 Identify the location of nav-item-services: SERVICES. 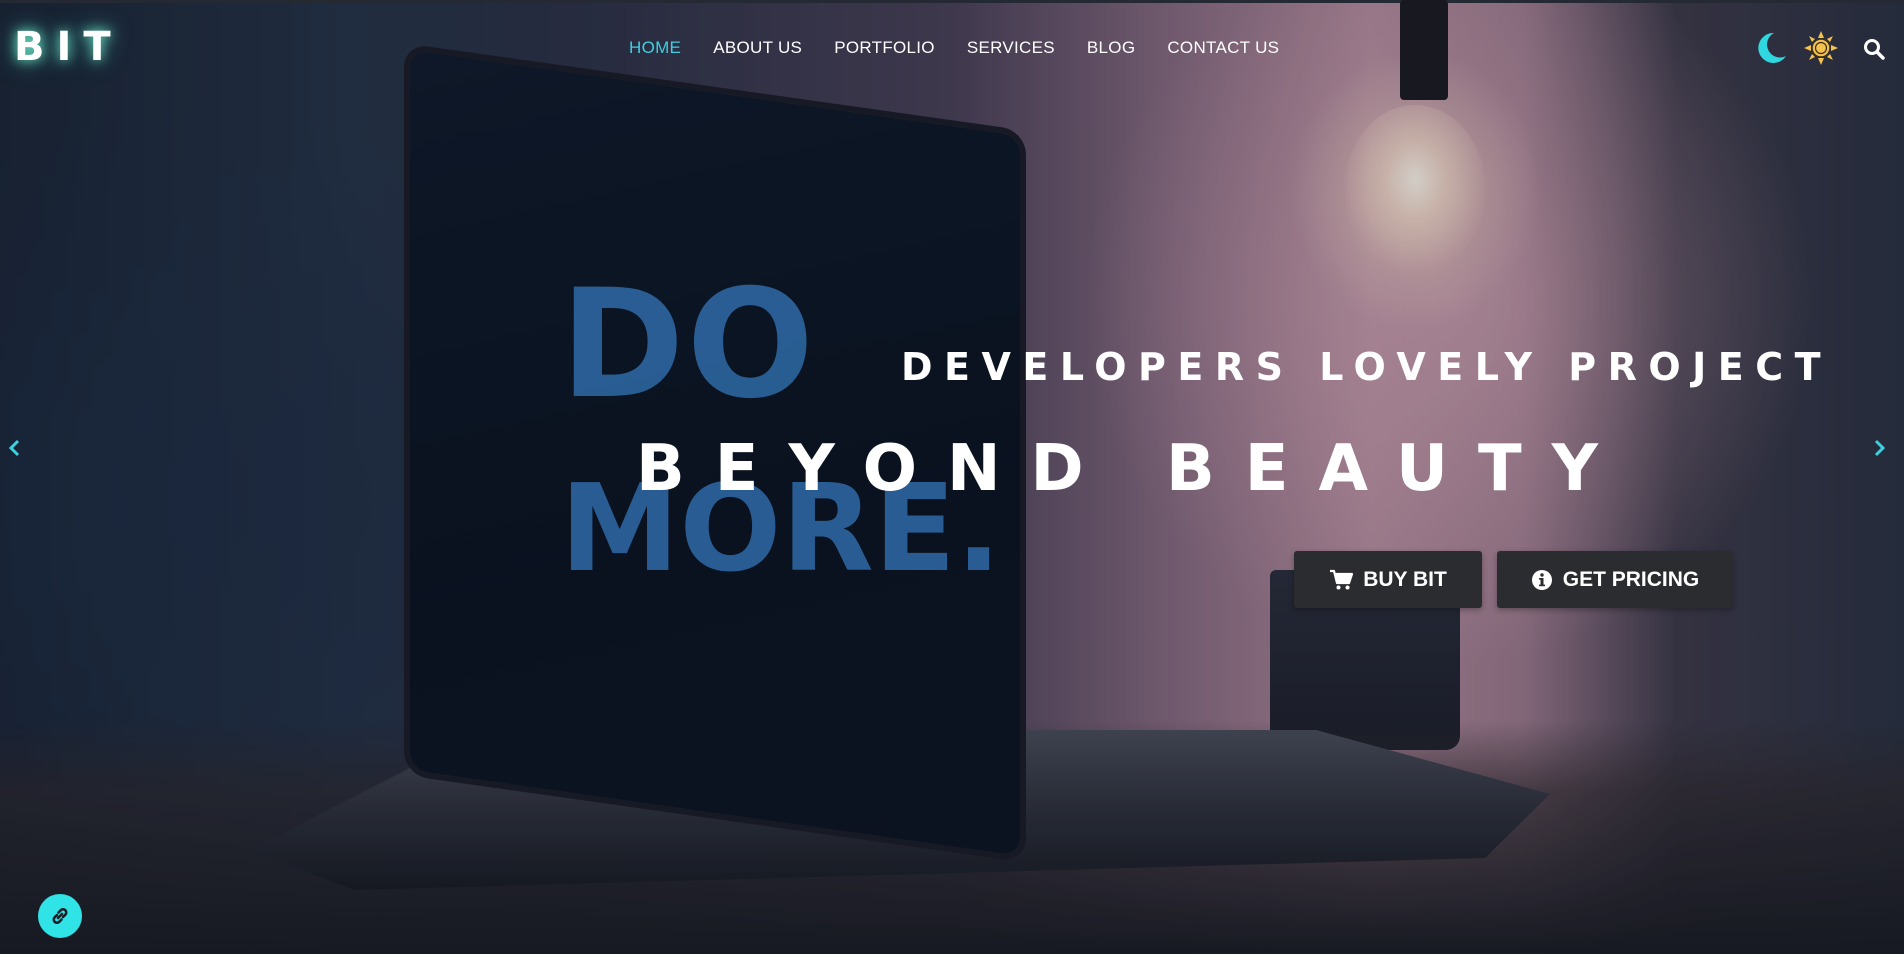
(1011, 48).